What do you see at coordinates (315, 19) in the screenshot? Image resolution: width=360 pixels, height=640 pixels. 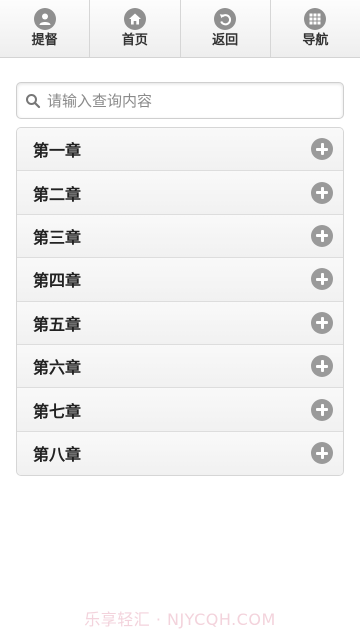 I see `grid-icon` at bounding box center [315, 19].